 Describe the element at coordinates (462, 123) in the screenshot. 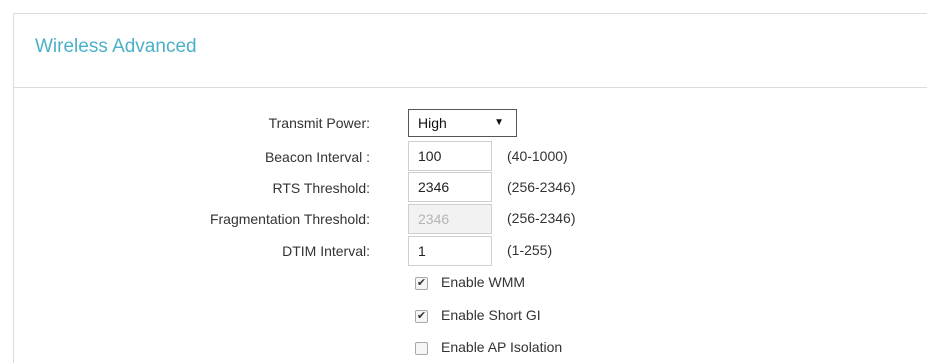

I see `transmit-power-select: High ▼` at that location.